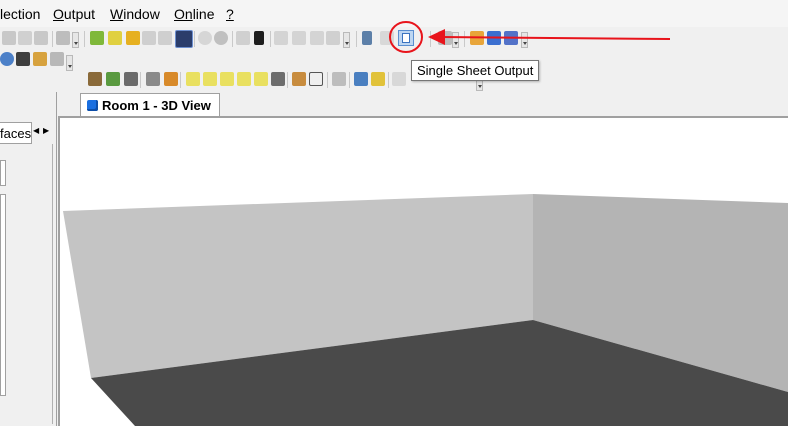 The image size is (788, 426). I want to click on annotation-overlay, so click(530, 37).